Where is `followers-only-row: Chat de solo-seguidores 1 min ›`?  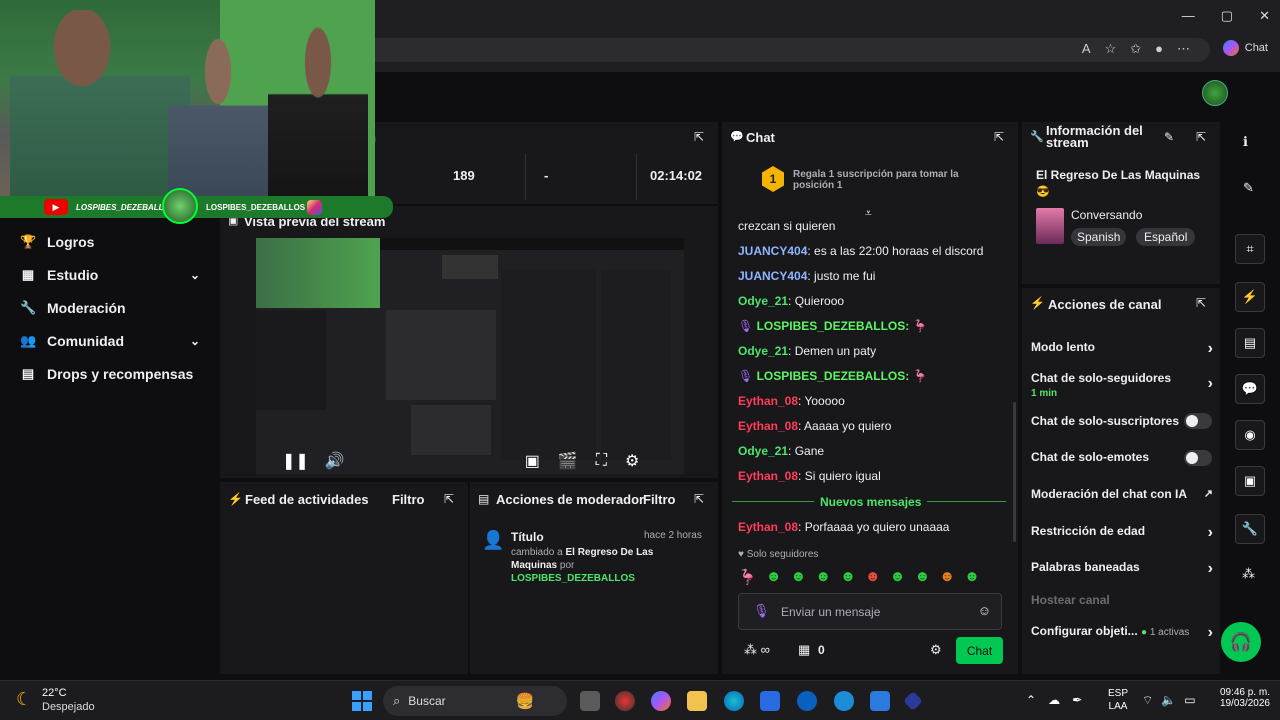
followers-only-row: Chat de solo-seguidores 1 min › is located at coordinates (1122, 385).